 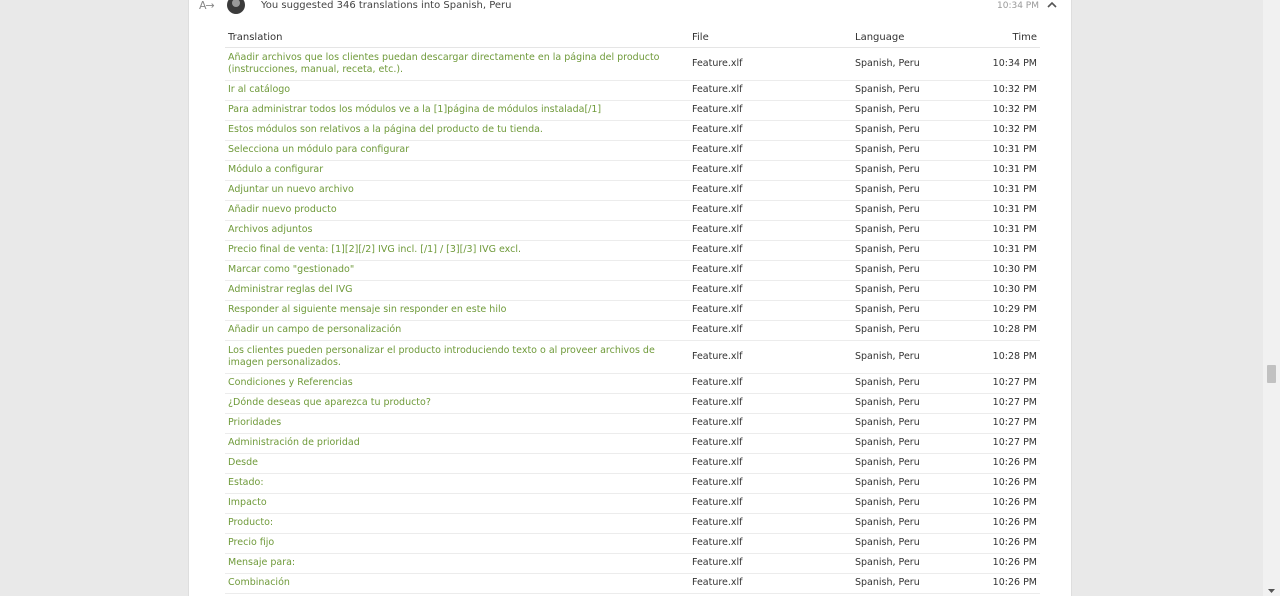 I want to click on translation-link: Producto:, so click(x=457, y=523).